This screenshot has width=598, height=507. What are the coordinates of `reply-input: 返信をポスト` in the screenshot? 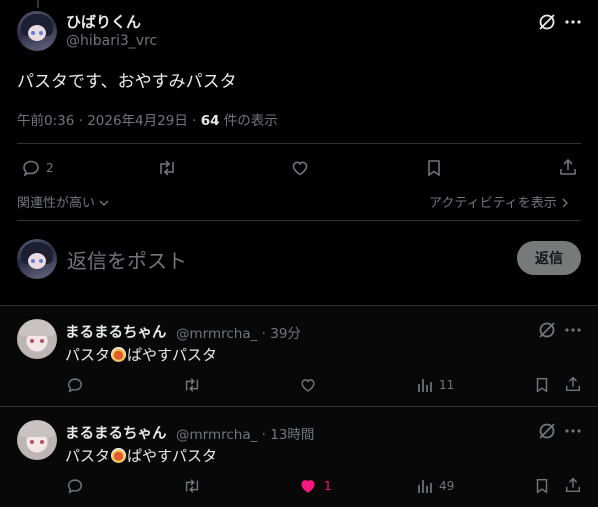 It's located at (127, 259).